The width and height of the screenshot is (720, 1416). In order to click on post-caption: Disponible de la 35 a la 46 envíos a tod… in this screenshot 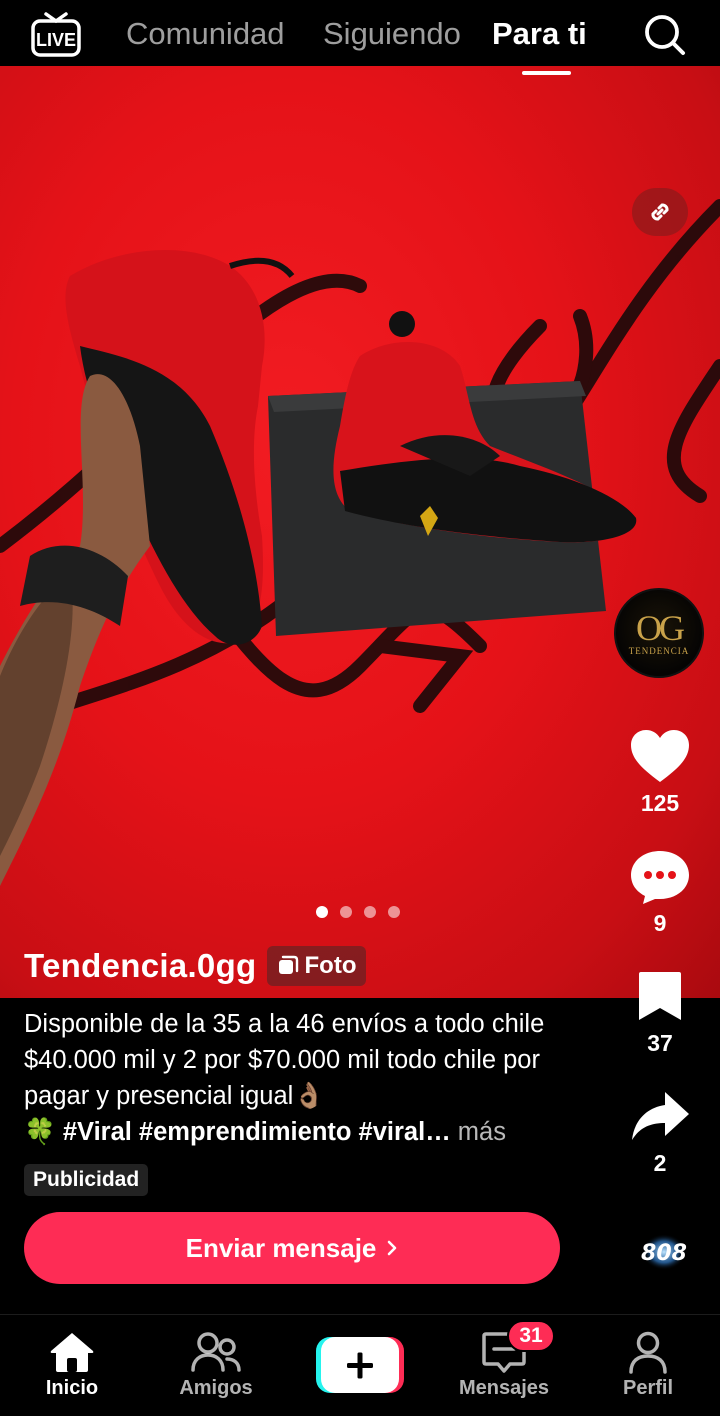, I will do `click(304, 1078)`.